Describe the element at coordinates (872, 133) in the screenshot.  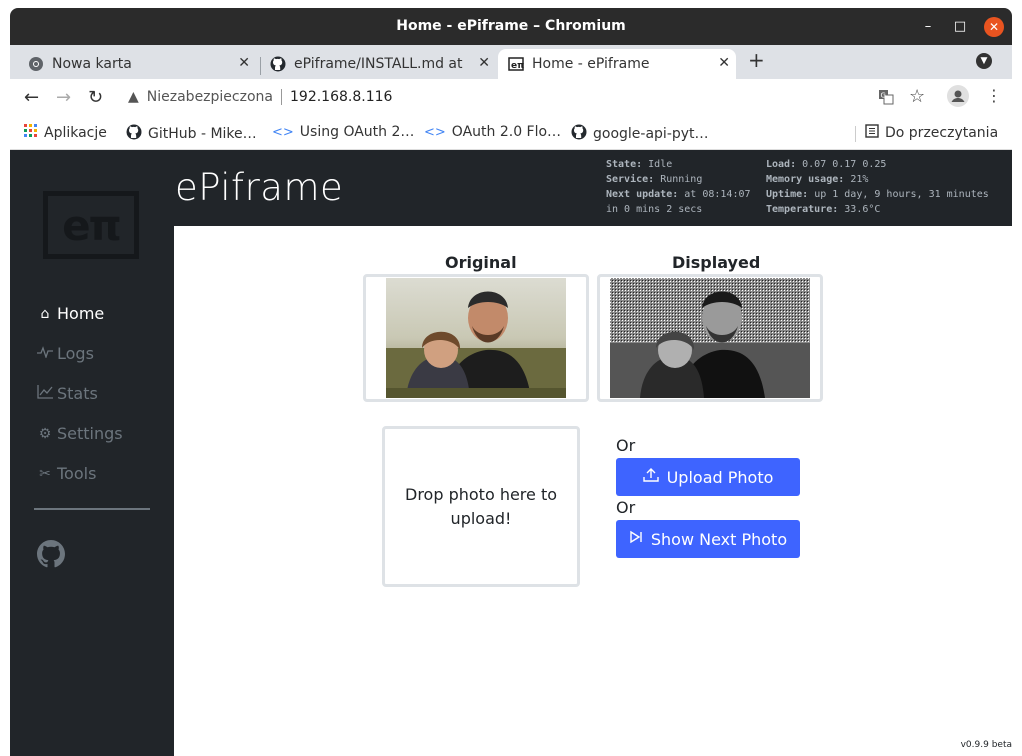
I see `reading-list-icon` at that location.